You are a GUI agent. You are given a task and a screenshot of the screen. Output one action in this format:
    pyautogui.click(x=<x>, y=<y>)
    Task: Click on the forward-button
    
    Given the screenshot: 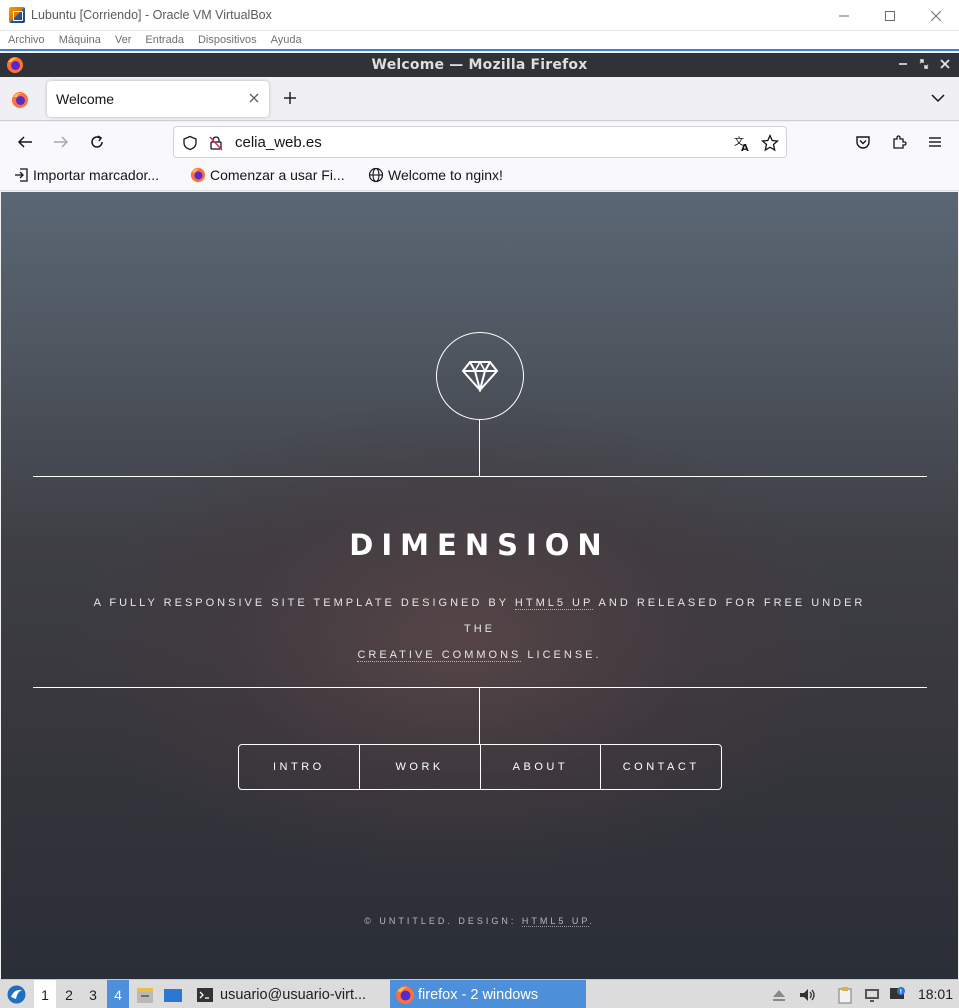 What is the action you would take?
    pyautogui.click(x=61, y=142)
    